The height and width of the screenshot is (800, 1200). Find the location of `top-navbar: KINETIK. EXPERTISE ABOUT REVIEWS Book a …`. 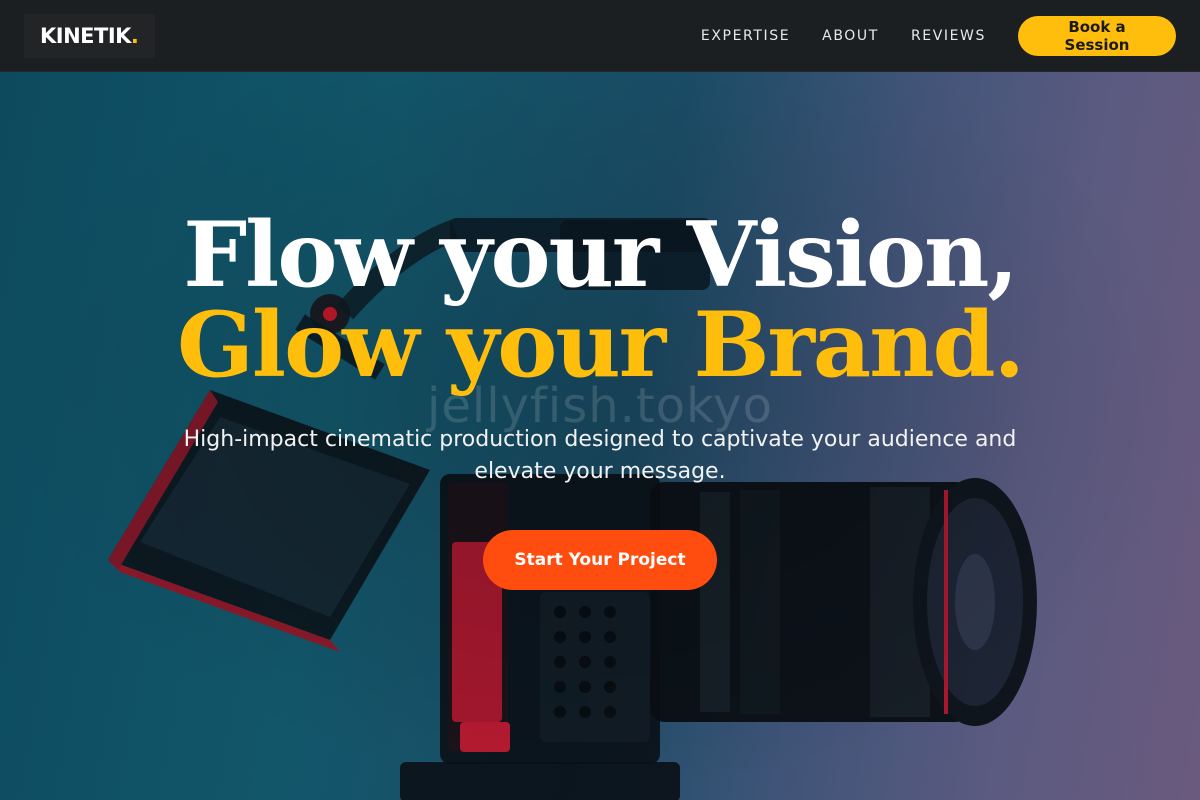

top-navbar: KINETIK. EXPERTISE ABOUT REVIEWS Book a … is located at coordinates (600, 36).